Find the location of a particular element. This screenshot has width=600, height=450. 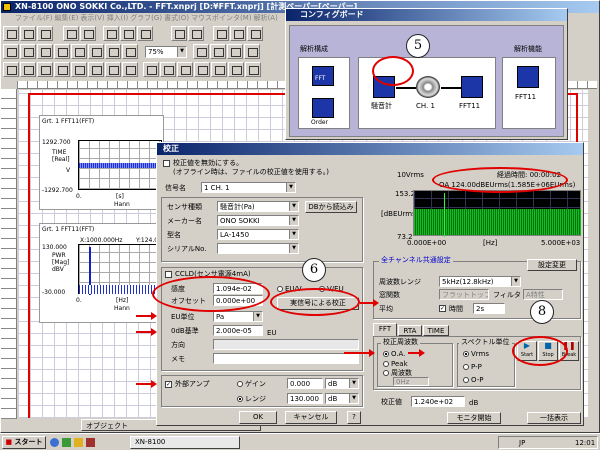

toolbar-b3-icon is located at coordinates (45, 51).